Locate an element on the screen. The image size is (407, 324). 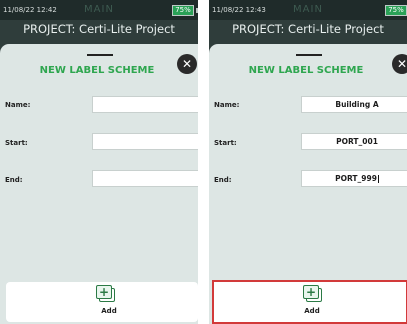
text-caret is located at coordinates (378, 179).